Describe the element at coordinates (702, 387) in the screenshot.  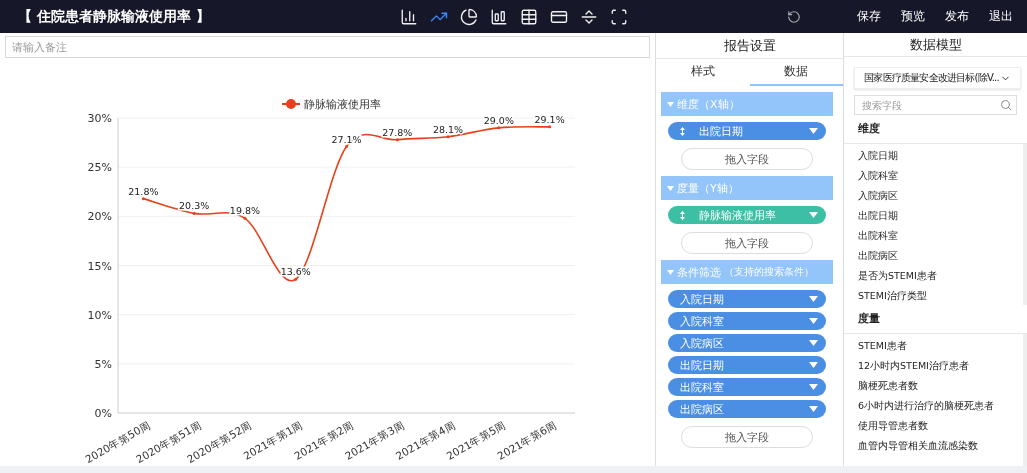
I see `field-label: 出院科室` at that location.